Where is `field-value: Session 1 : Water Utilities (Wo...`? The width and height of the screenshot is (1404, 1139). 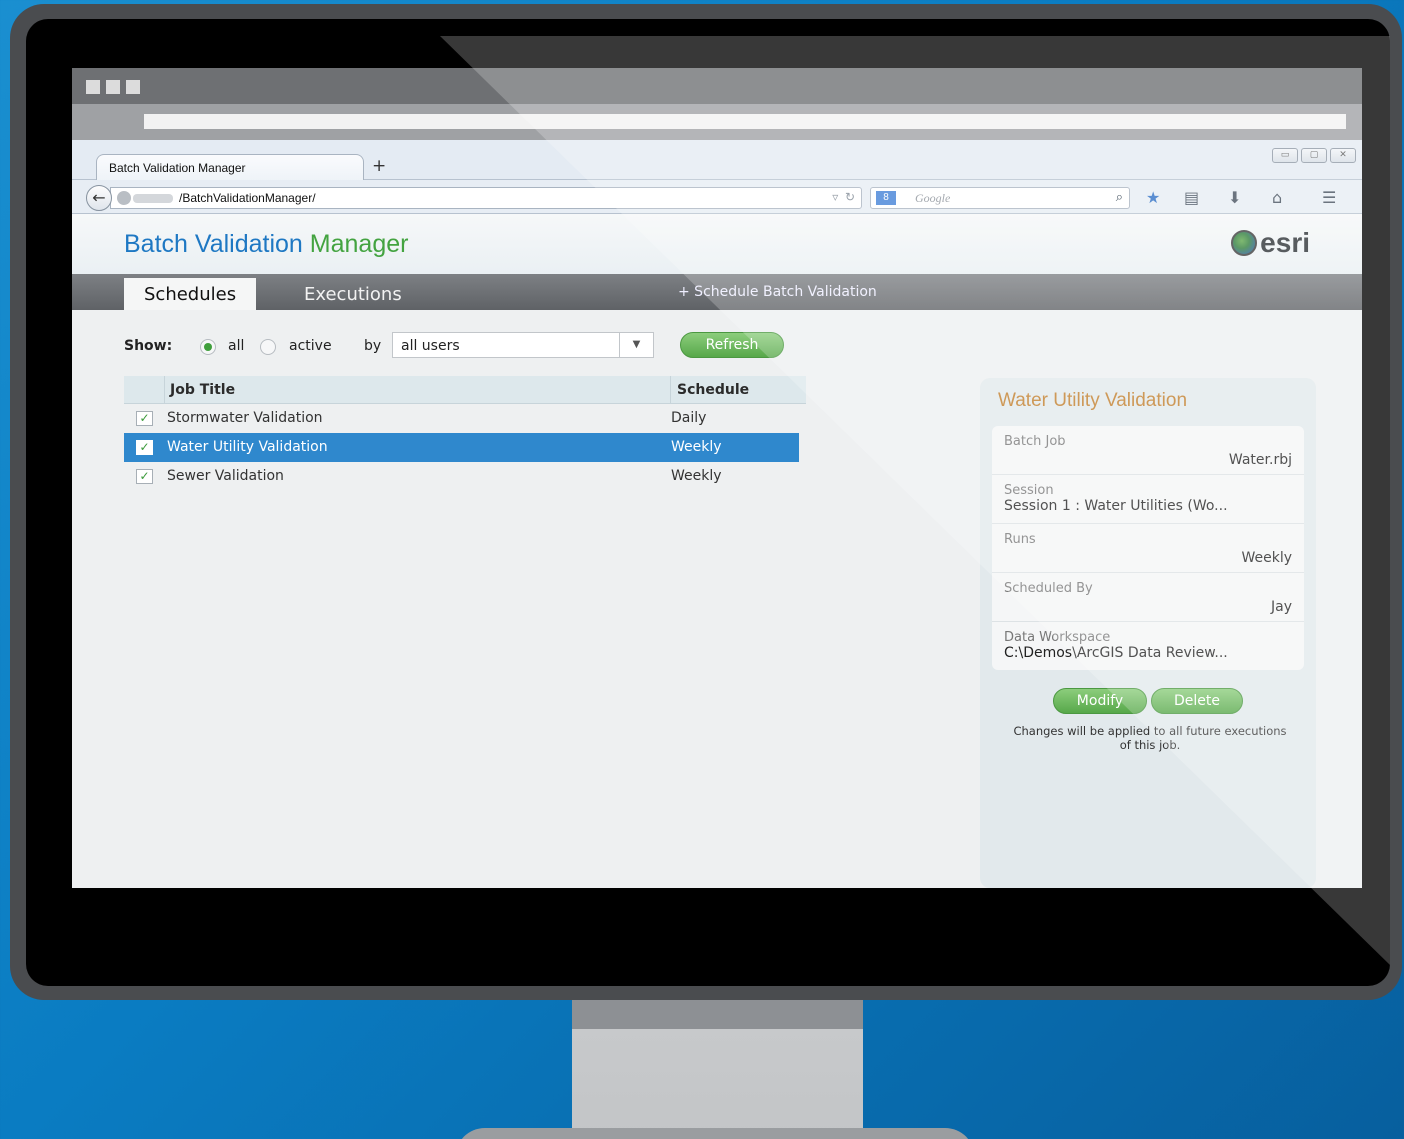
field-value: Session 1 : Water Utilities (Wo... is located at coordinates (1116, 506).